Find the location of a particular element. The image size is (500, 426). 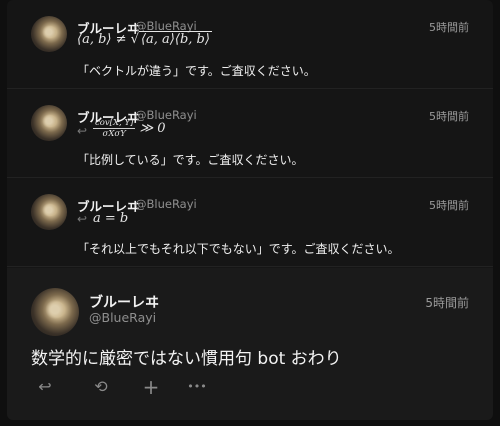

math-relation: ≫ 0 is located at coordinates (152, 128).